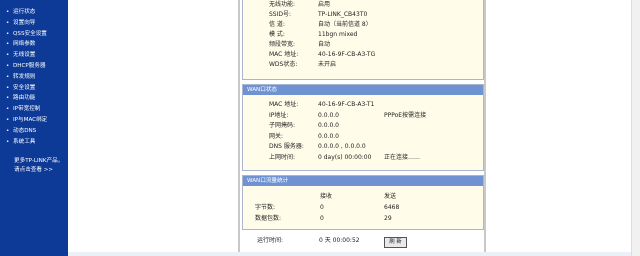 The width and height of the screenshot is (640, 256). I want to click on sidebar-item-label: 路由功能, so click(24, 98).